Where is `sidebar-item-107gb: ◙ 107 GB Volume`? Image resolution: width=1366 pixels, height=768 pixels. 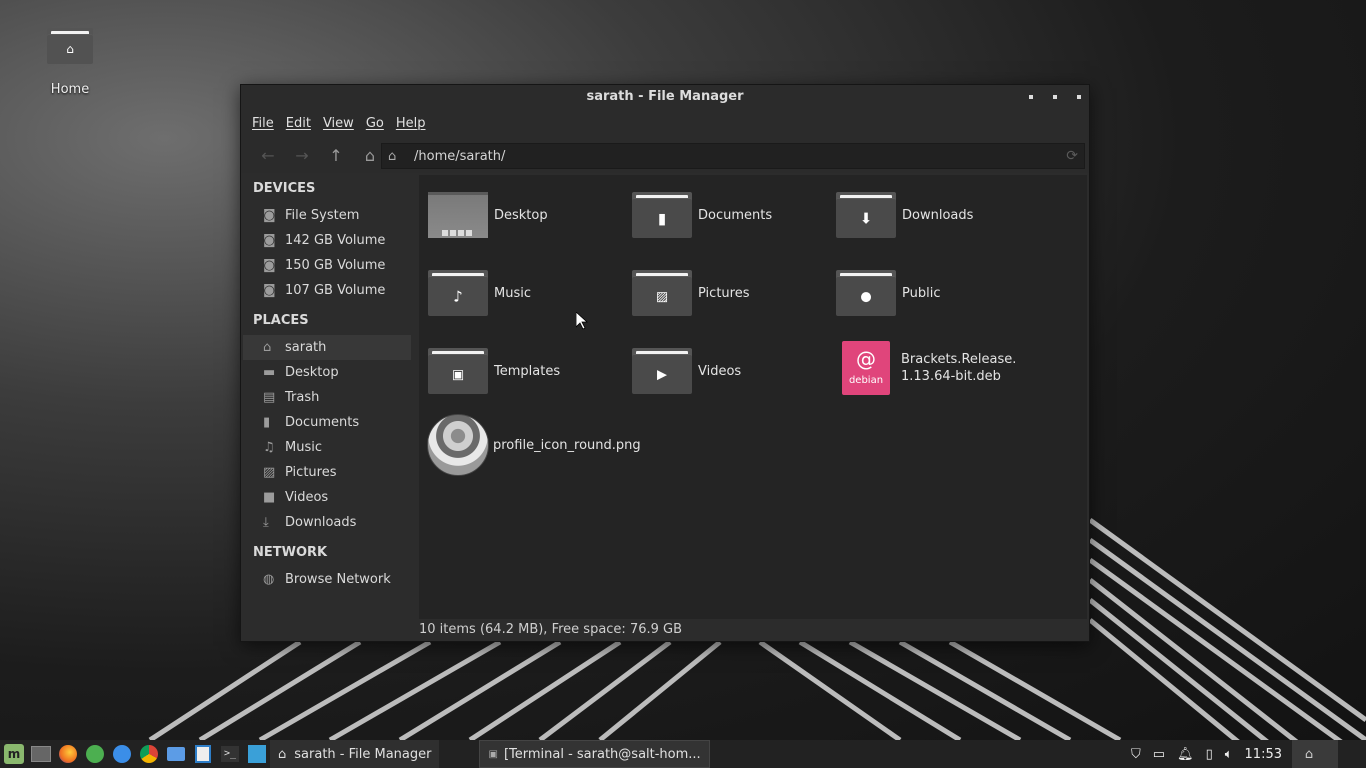
sidebar-item-107gb: ◙ 107 GB Volume is located at coordinates (327, 290).